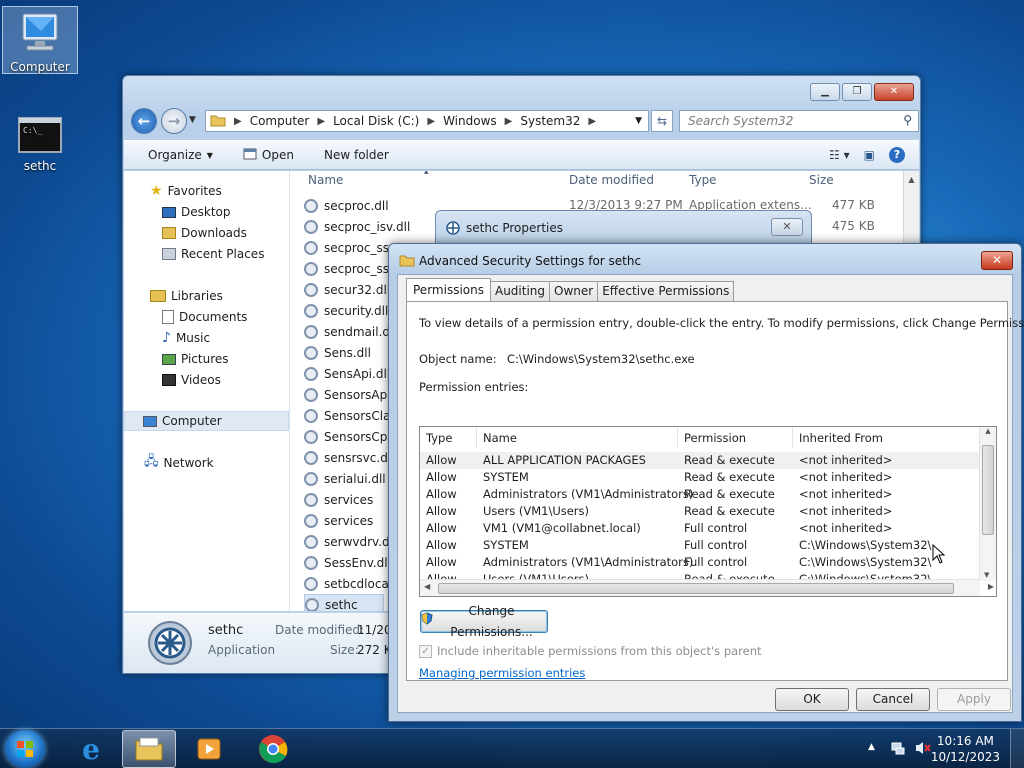  What do you see at coordinates (799, 121) in the screenshot?
I see `search-input: Search System32 ⚲` at bounding box center [799, 121].